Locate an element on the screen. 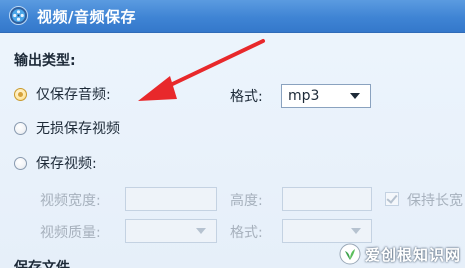  radio-save-video-label: 保存视频: is located at coordinates (66, 164).